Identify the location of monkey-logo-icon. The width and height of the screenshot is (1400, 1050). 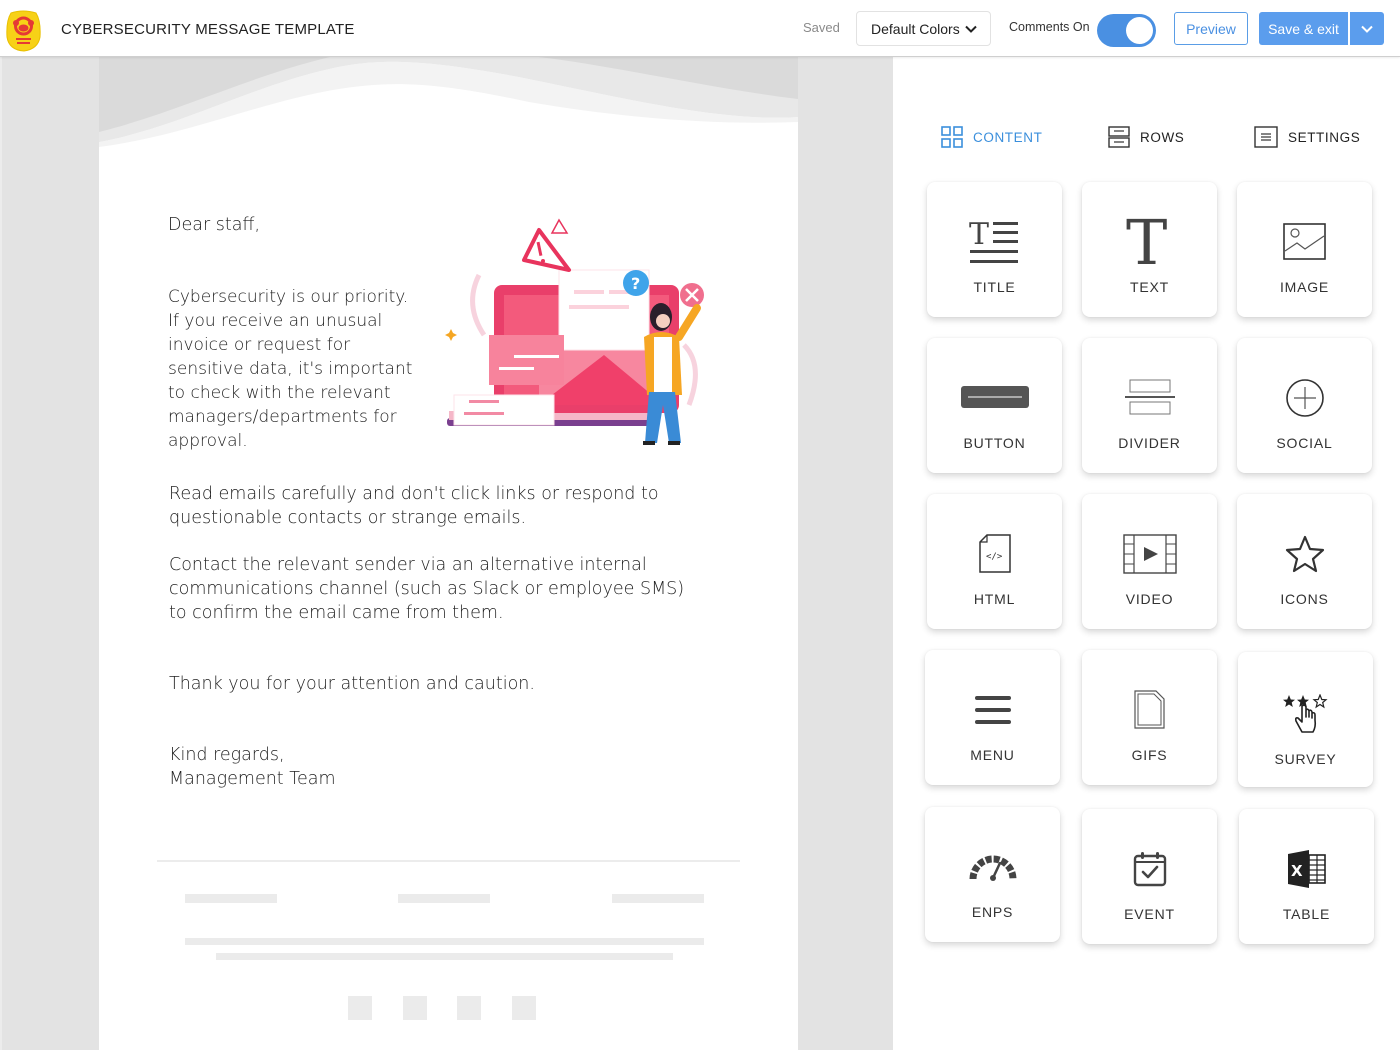
(23, 30).